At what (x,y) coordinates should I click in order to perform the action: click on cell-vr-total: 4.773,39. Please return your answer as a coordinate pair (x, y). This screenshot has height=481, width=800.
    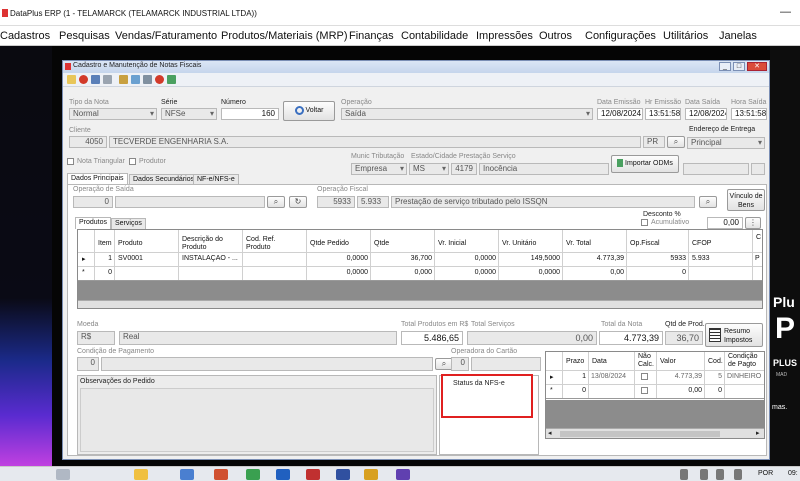
    Looking at the image, I should click on (594, 258).